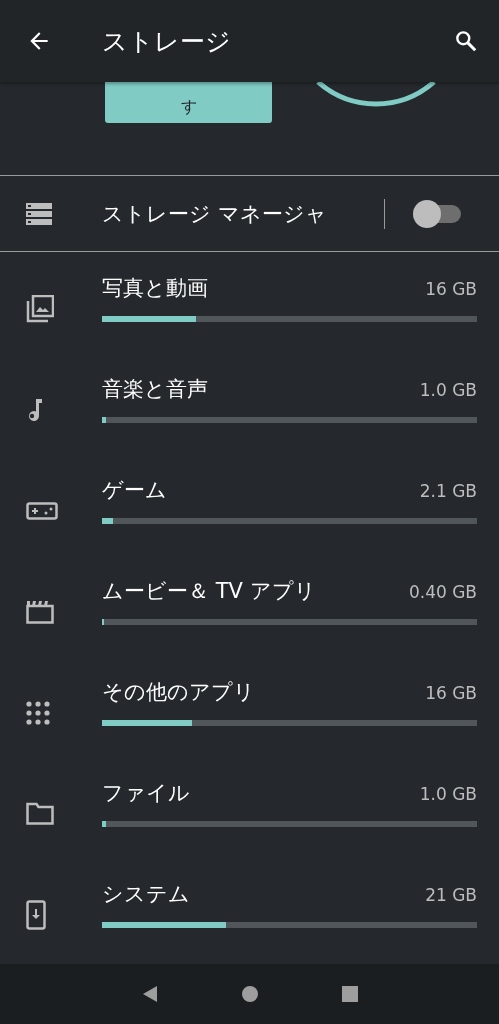 The height and width of the screenshot is (1024, 499). Describe the element at coordinates (38, 712) in the screenshot. I see `app-grid-icon` at that location.